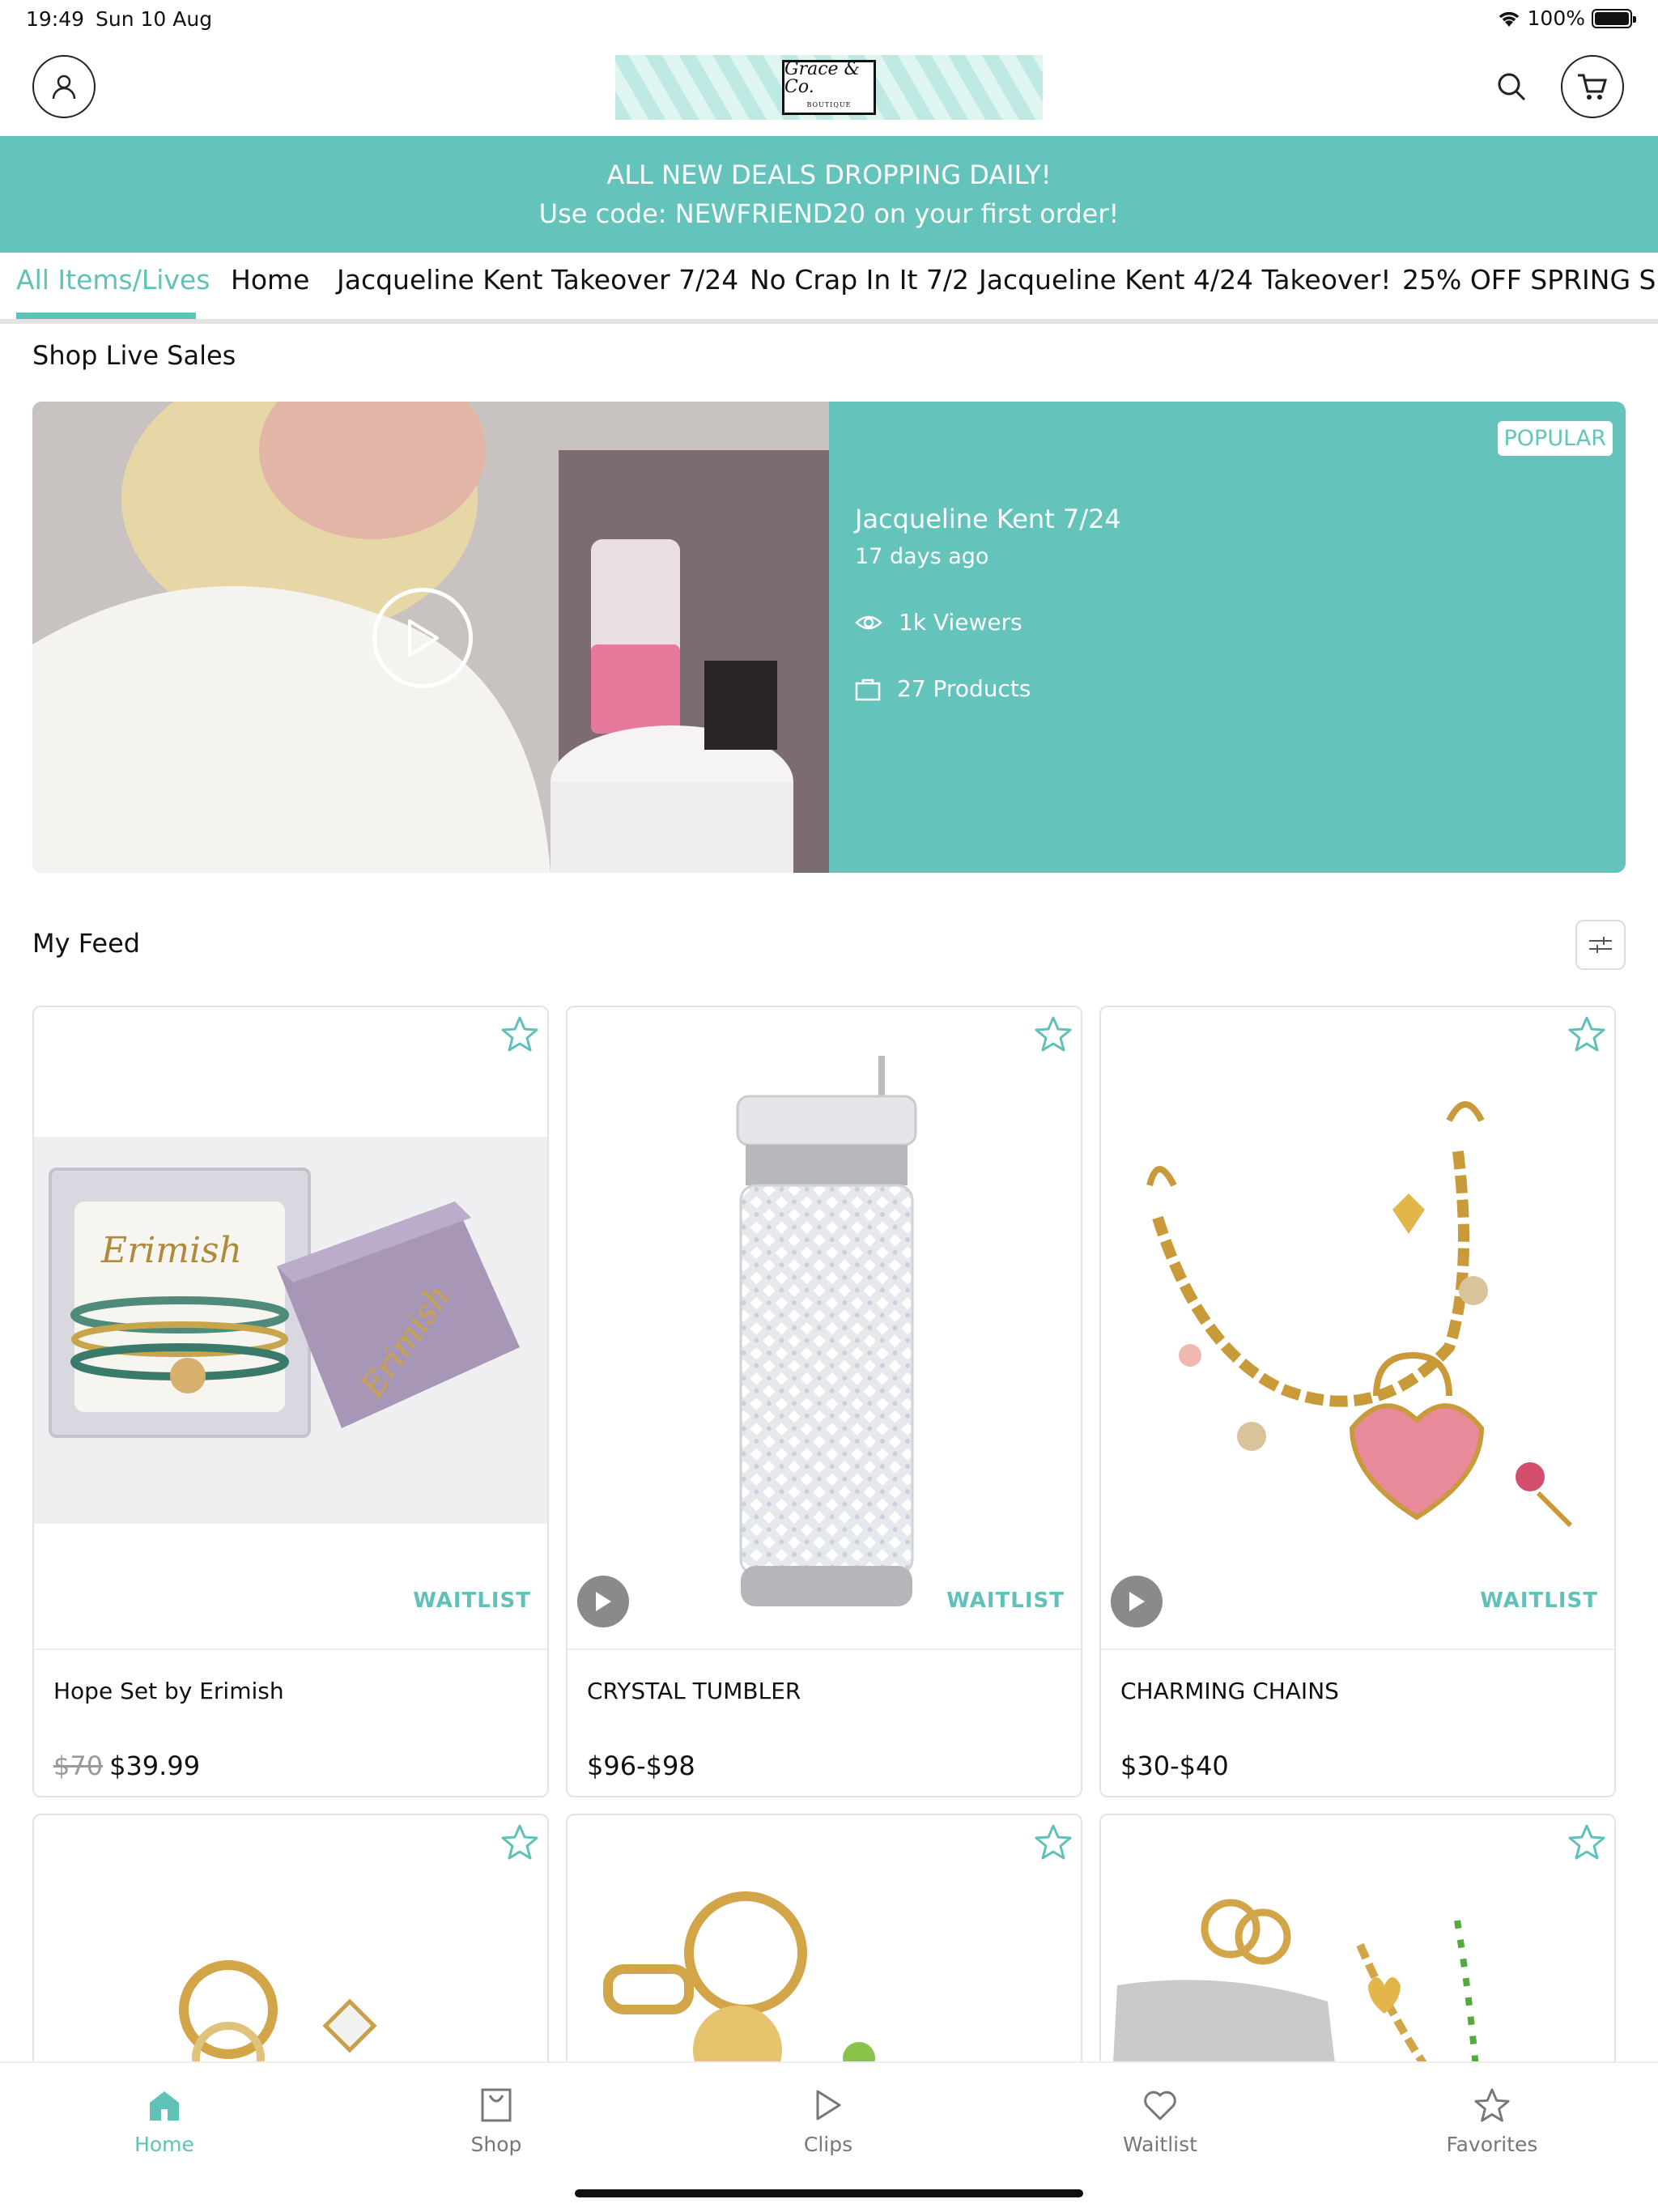 Image resolution: width=1658 pixels, height=2212 pixels. Describe the element at coordinates (922, 556) in the screenshot. I see `live-show-age: 17 days ago` at that location.